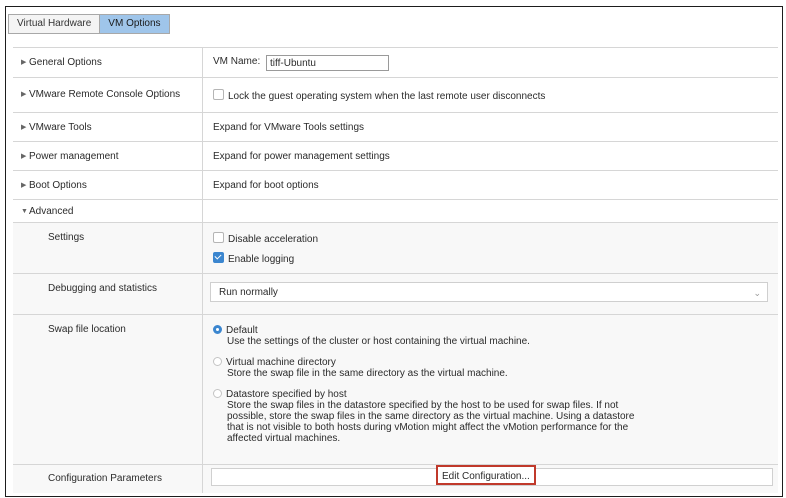 This screenshot has height=498, width=786. What do you see at coordinates (289, 127) in the screenshot?
I see `vmware-tools-value: Expand for VMware Tools settings` at bounding box center [289, 127].